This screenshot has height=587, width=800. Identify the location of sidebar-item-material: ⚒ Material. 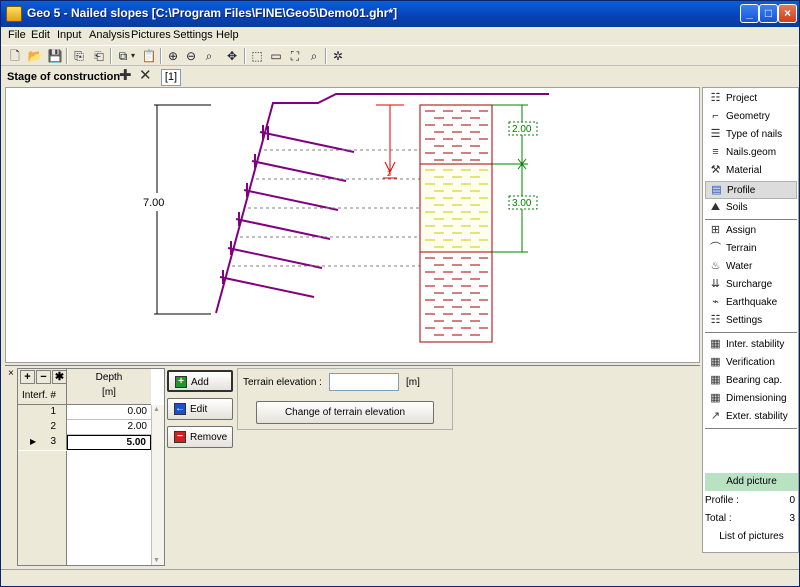
(751, 171).